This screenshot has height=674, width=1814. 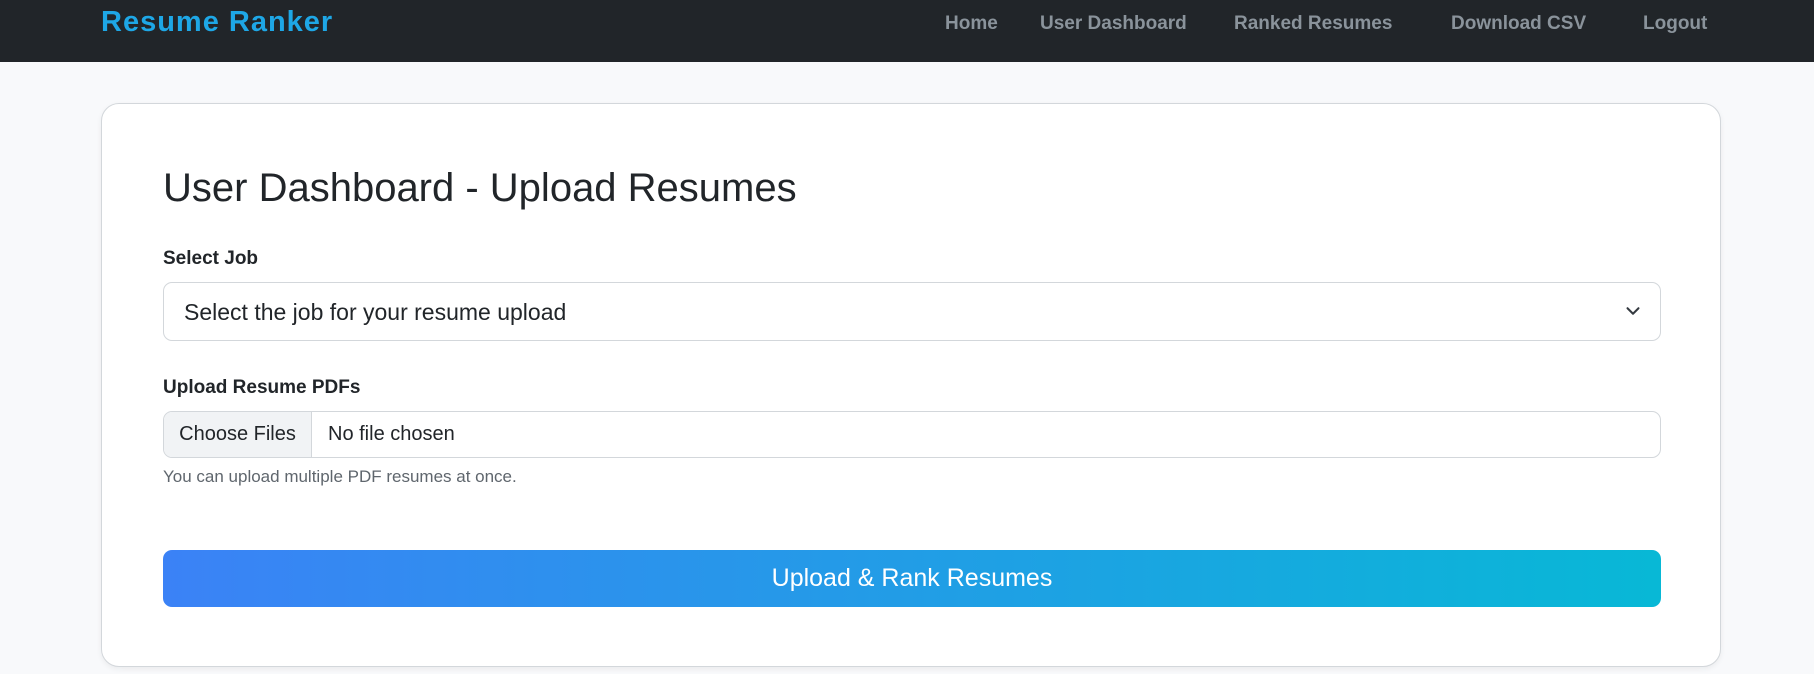 What do you see at coordinates (391, 434) in the screenshot?
I see `file-status-text: No file chosen` at bounding box center [391, 434].